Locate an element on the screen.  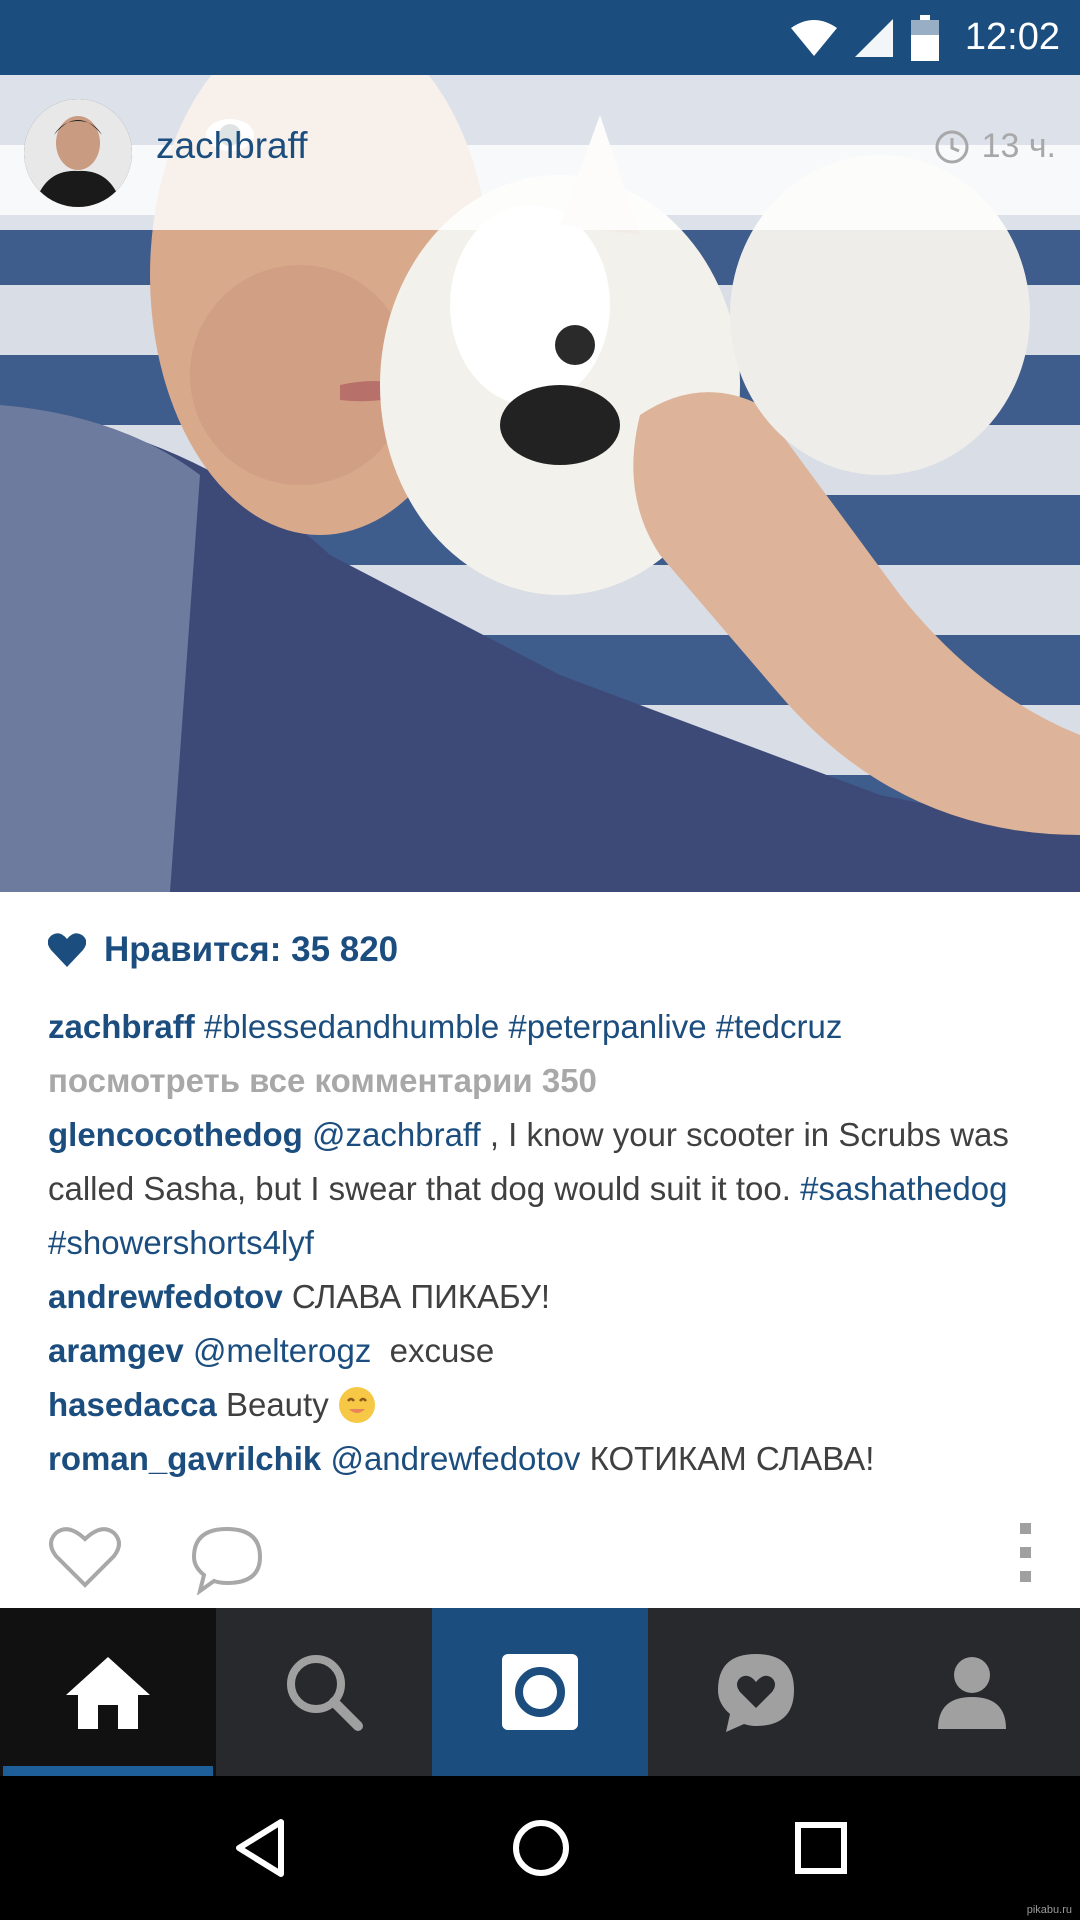
profile-icon is located at coordinates (972, 1693).